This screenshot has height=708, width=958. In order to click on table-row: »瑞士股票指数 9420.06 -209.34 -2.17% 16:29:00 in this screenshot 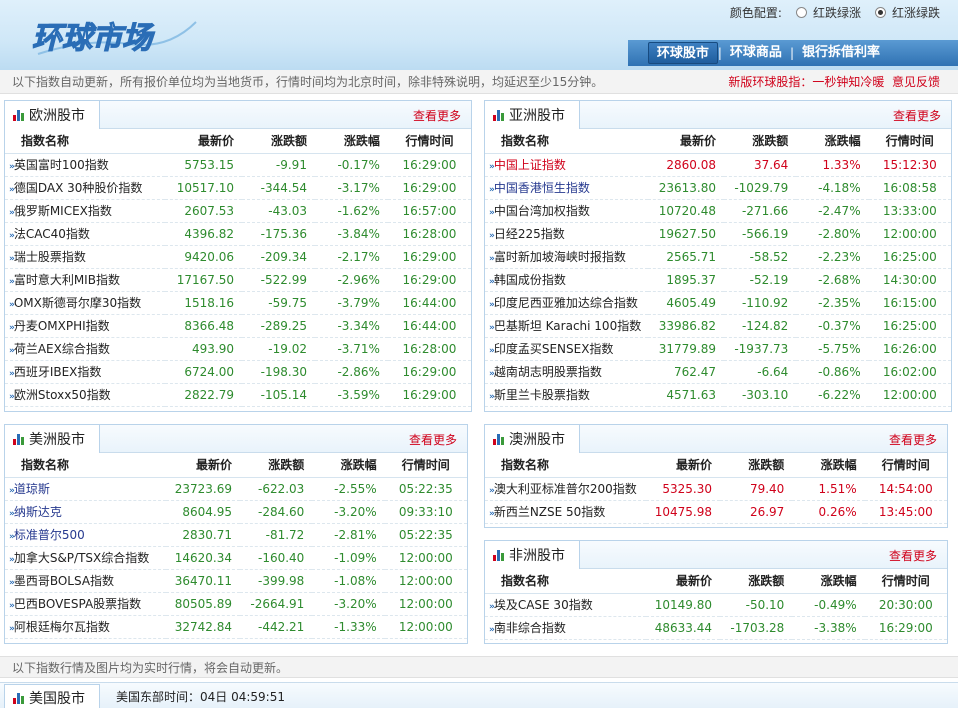, I will do `click(238, 257)`.